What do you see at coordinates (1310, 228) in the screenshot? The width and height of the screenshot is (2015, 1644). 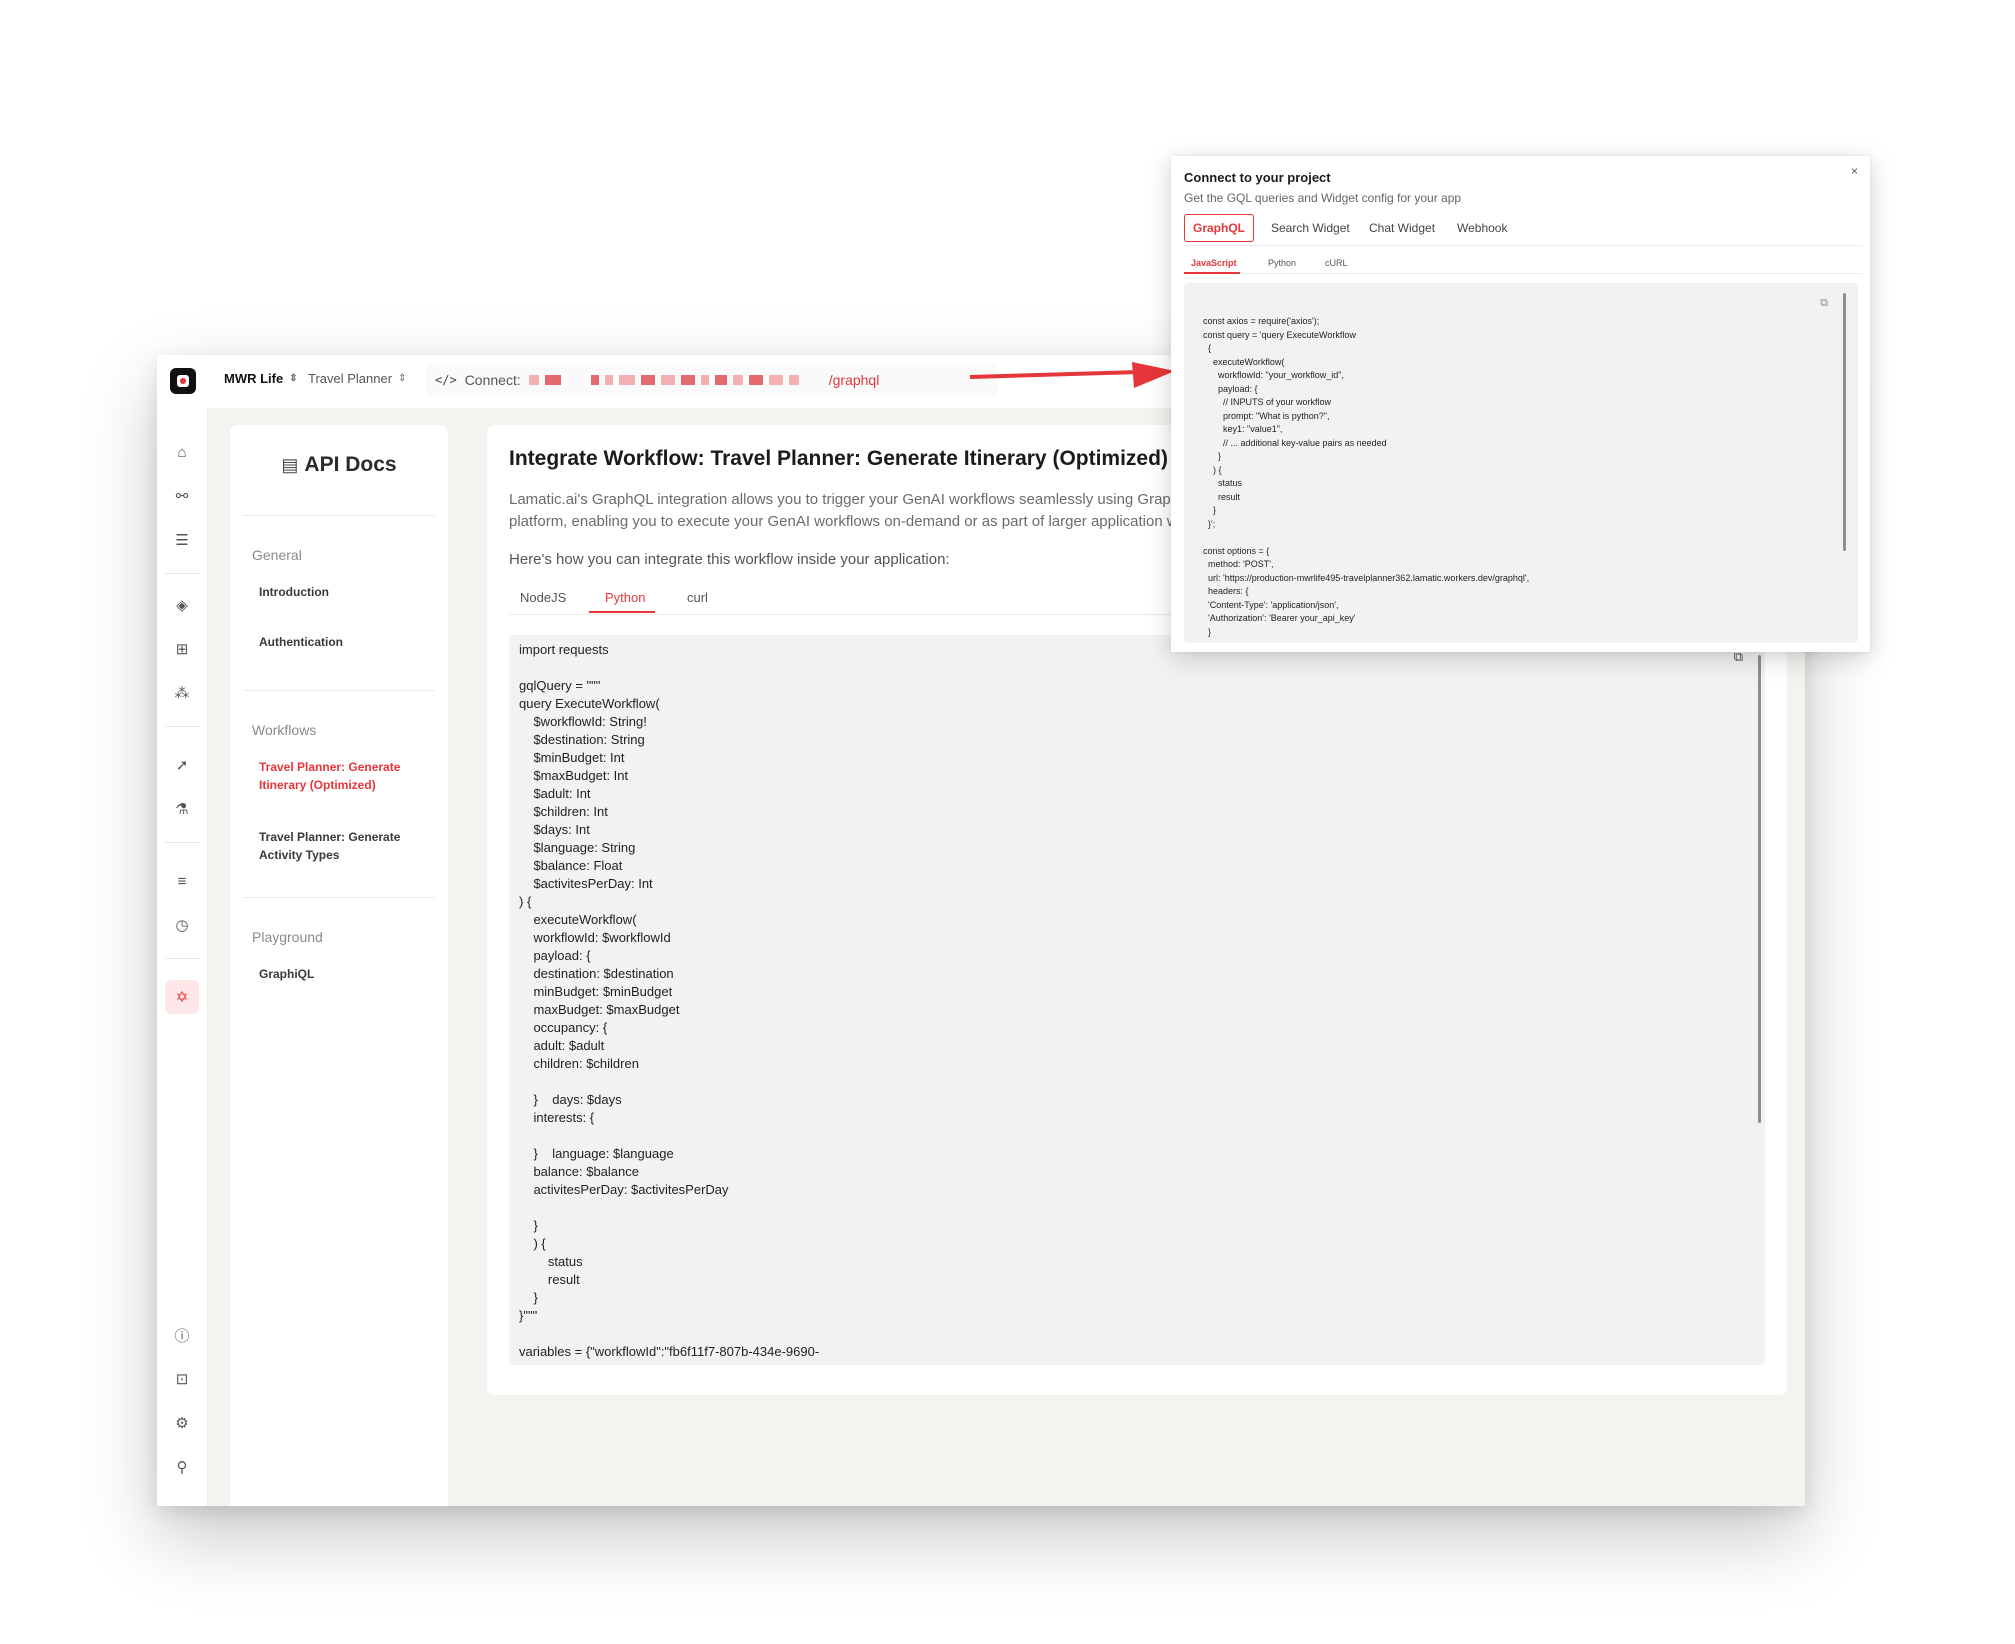 I see `tab-search-widget: Search Widget` at bounding box center [1310, 228].